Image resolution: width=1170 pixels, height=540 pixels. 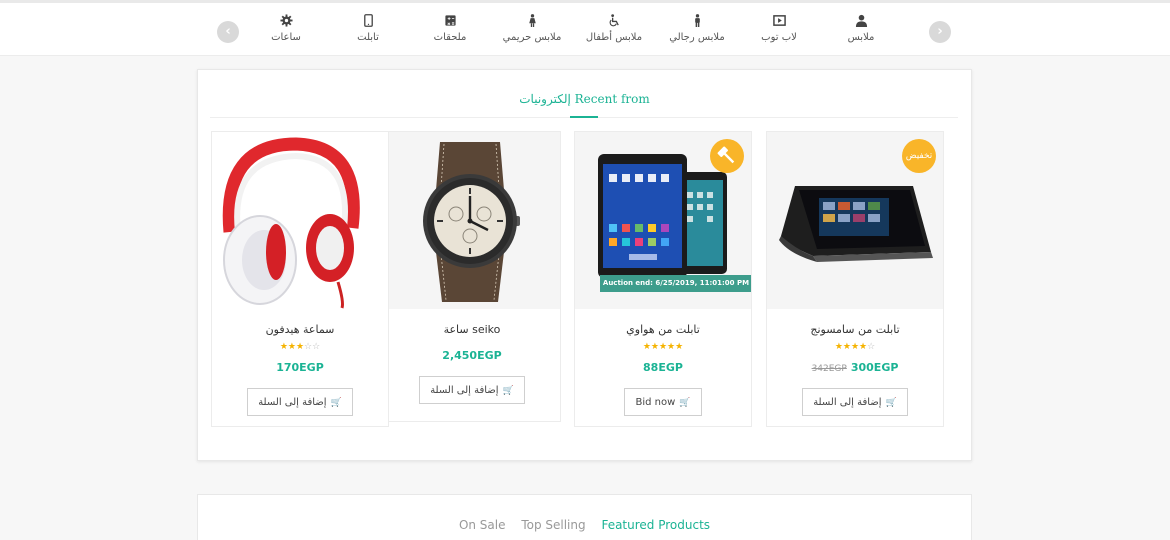 I want to click on product-card-seiko-watch: ساعة seiko 2,450EGP إضافة إلى السلة 🛒, so click(x=472, y=276).